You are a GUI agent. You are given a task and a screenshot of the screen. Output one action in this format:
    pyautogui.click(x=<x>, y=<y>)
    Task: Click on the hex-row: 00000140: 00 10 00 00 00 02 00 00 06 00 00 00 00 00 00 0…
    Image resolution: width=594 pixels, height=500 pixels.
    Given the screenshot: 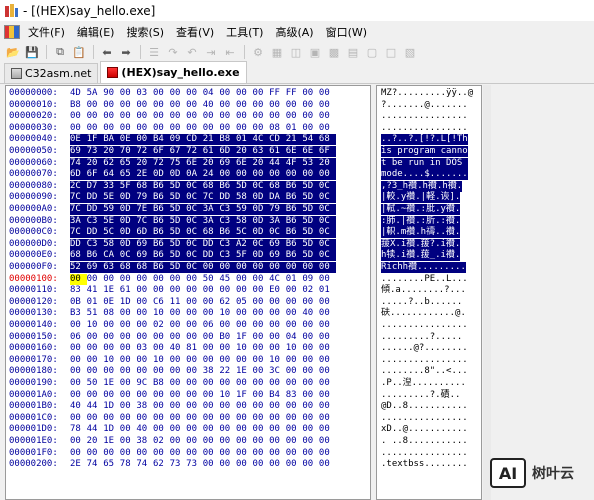 What is the action you would take?
    pyautogui.click(x=188, y=325)
    